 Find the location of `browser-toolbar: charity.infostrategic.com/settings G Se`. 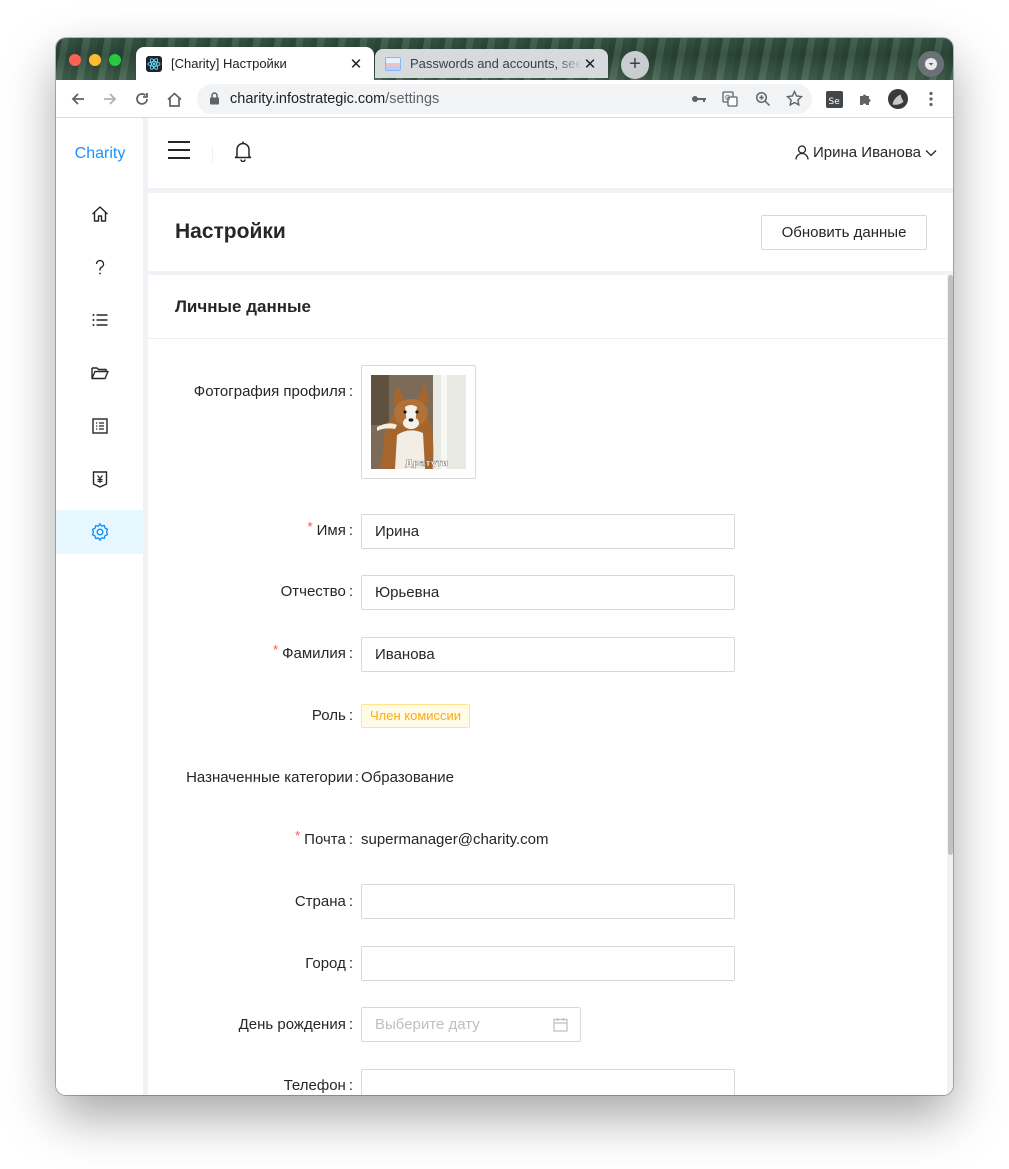

browser-toolbar: charity.infostrategic.com/settings G Se is located at coordinates (504, 99).